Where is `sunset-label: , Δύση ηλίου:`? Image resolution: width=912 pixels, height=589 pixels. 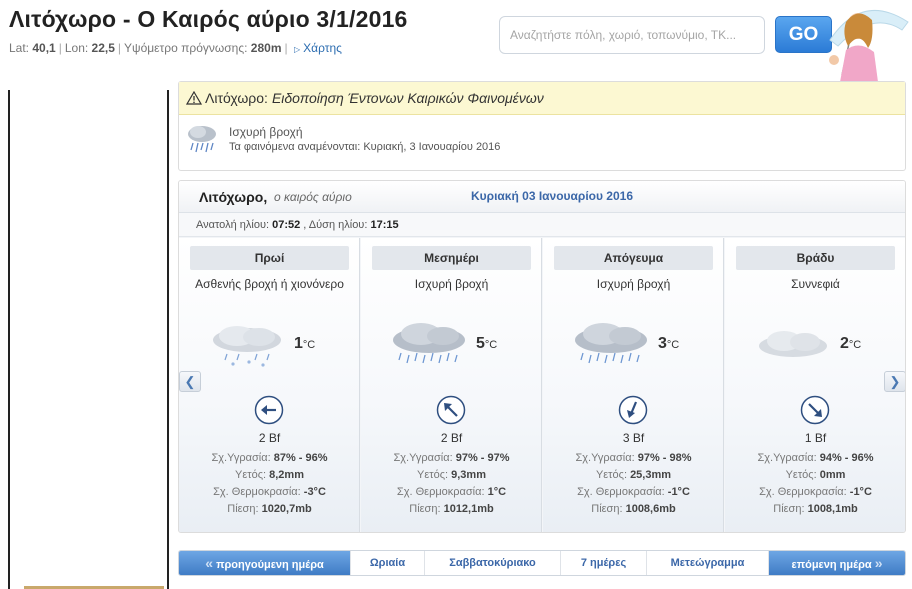
sunset-label: , Δύση ηλίου: is located at coordinates (335, 225).